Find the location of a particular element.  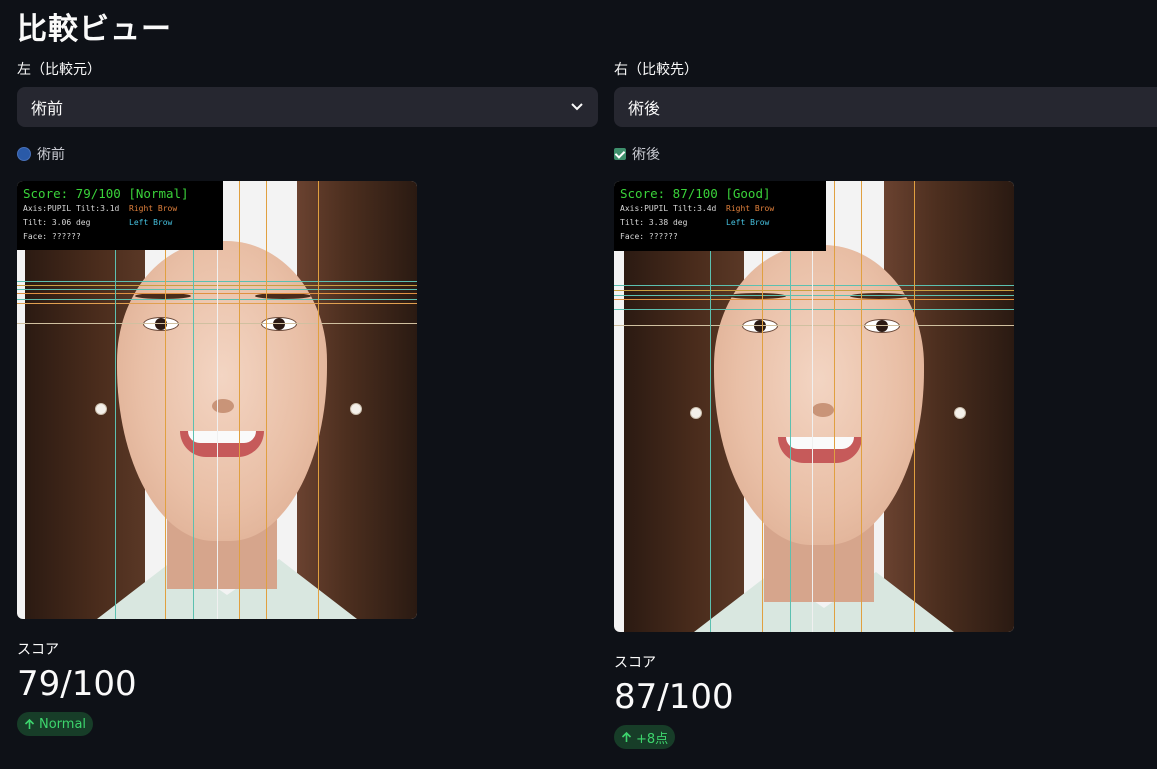

left-select-label: 左（比較元） is located at coordinates (59, 70).